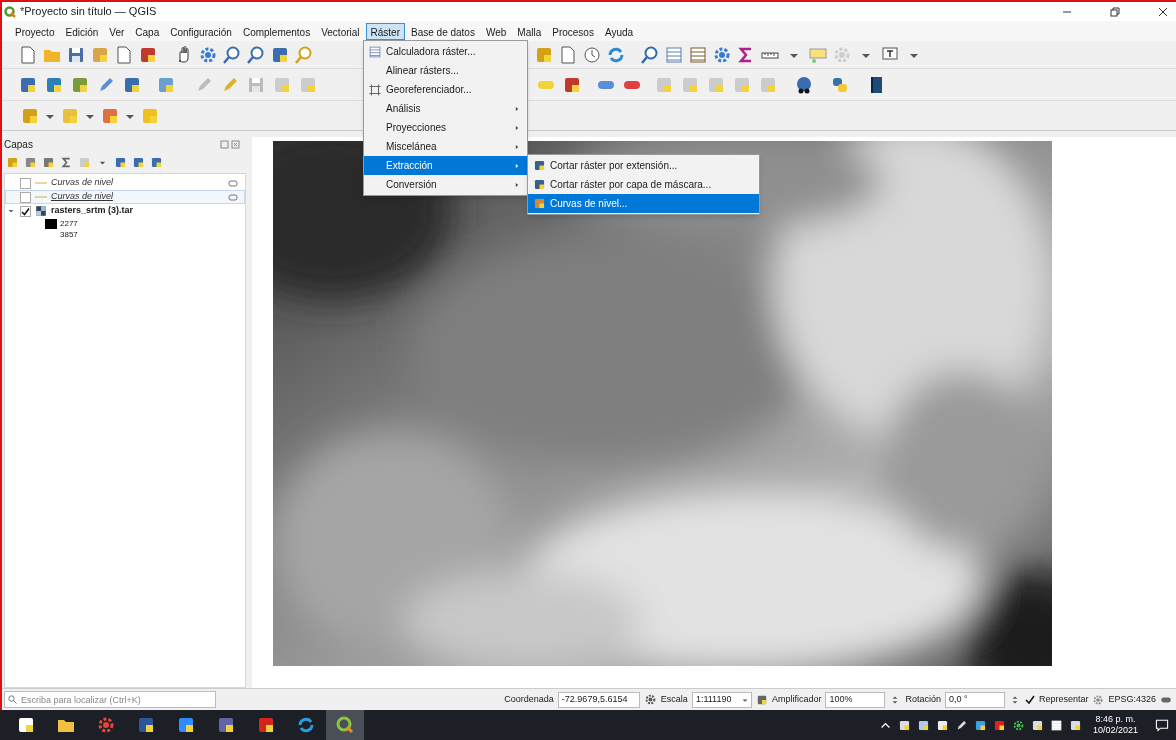 This screenshot has width=1176, height=740. I want to click on menu-item: Capa, so click(147, 31).